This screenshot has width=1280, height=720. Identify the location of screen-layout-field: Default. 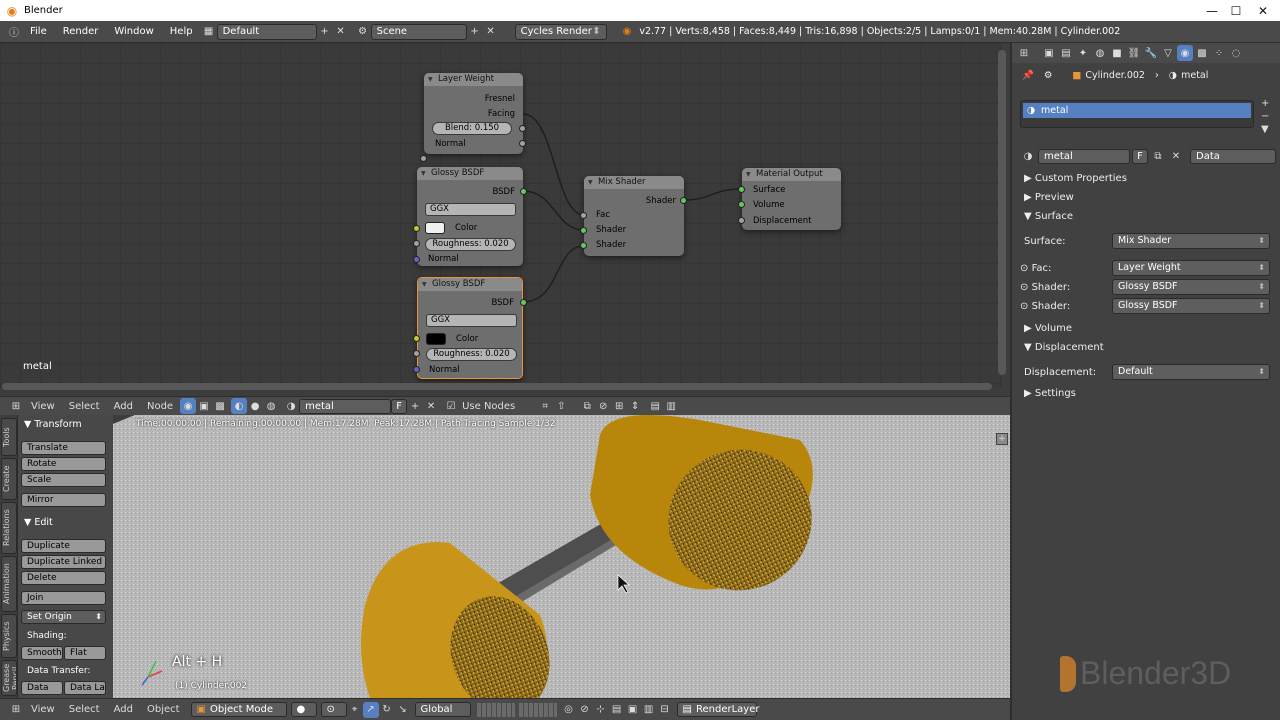
(266, 31).